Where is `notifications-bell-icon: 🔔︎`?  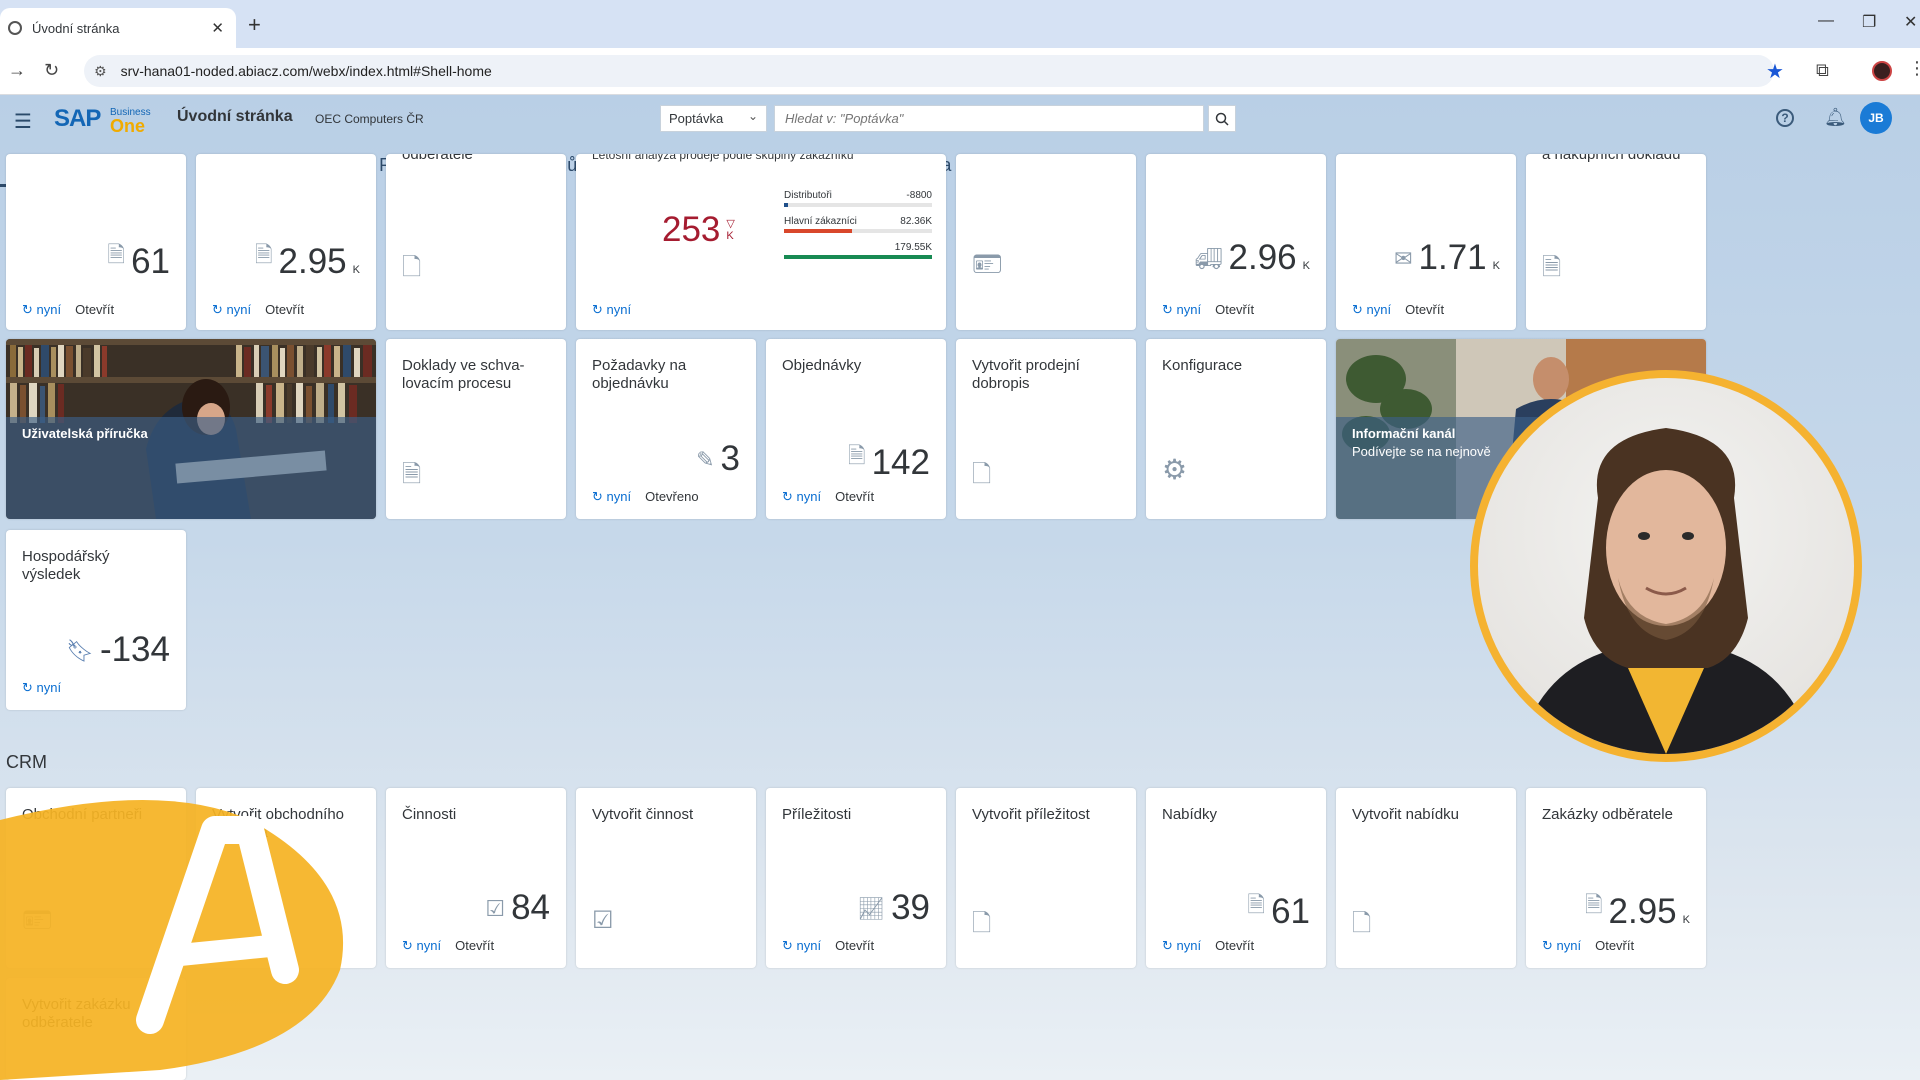 notifications-bell-icon: 🔔︎ is located at coordinates (1835, 117).